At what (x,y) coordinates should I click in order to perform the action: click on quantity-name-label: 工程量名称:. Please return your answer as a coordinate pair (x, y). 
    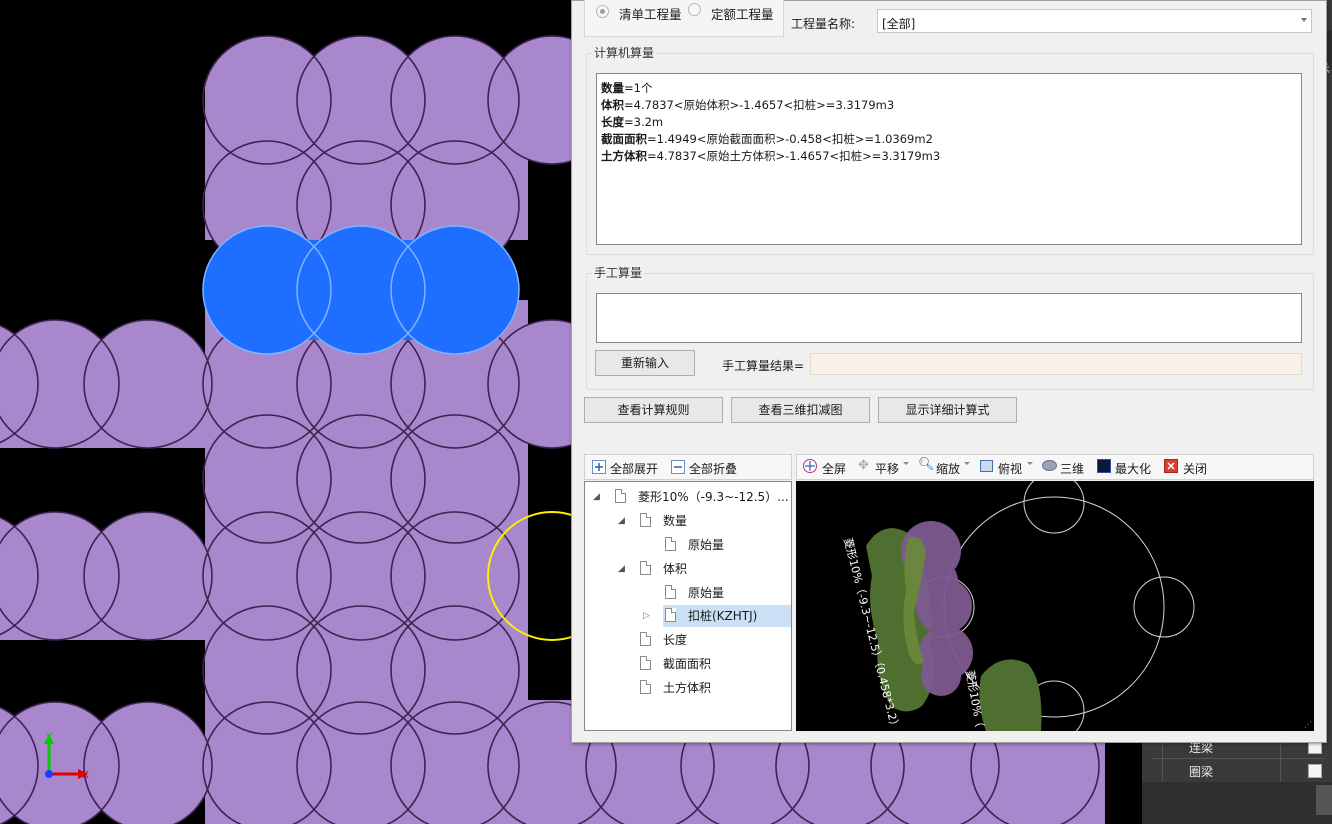
    Looking at the image, I should click on (823, 24).